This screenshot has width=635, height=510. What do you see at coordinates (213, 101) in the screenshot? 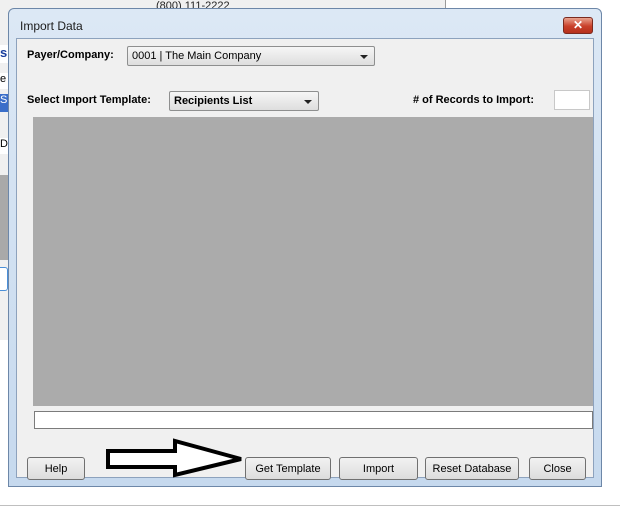
I see `import-template-value: Recipients List` at bounding box center [213, 101].